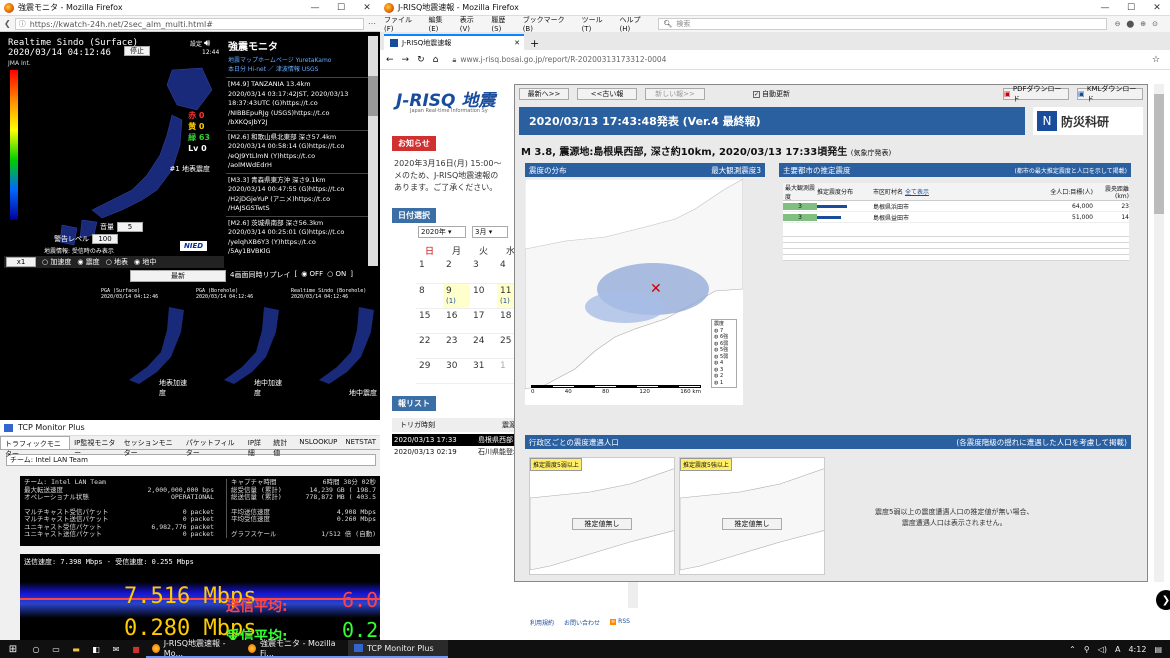  What do you see at coordinates (882, 24) in the screenshot?
I see `search-box: 🔍︎ 検索` at bounding box center [882, 24].